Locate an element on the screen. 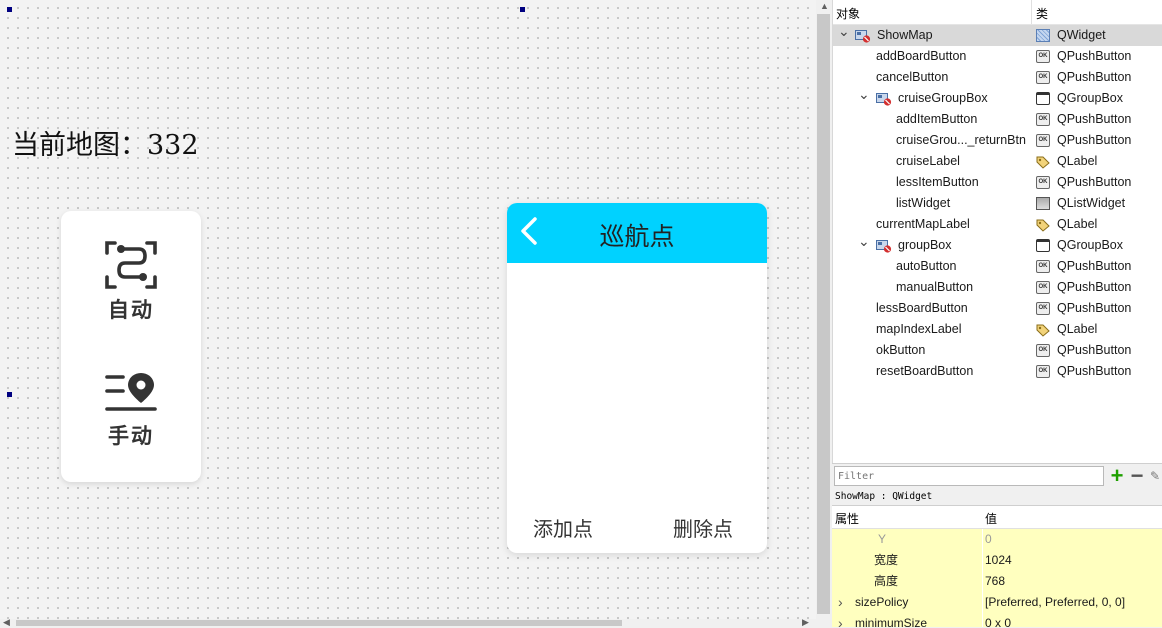 The image size is (1162, 628). scroll-right-icon: ▶ is located at coordinates (805, 622).